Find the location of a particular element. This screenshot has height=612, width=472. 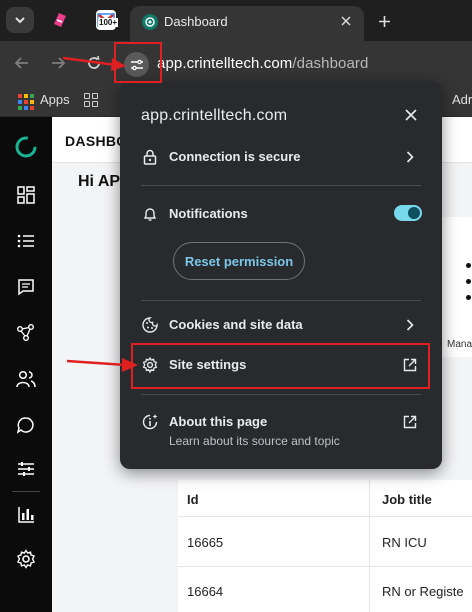

annotation-arrow-bottom is located at coordinates (102, 365).